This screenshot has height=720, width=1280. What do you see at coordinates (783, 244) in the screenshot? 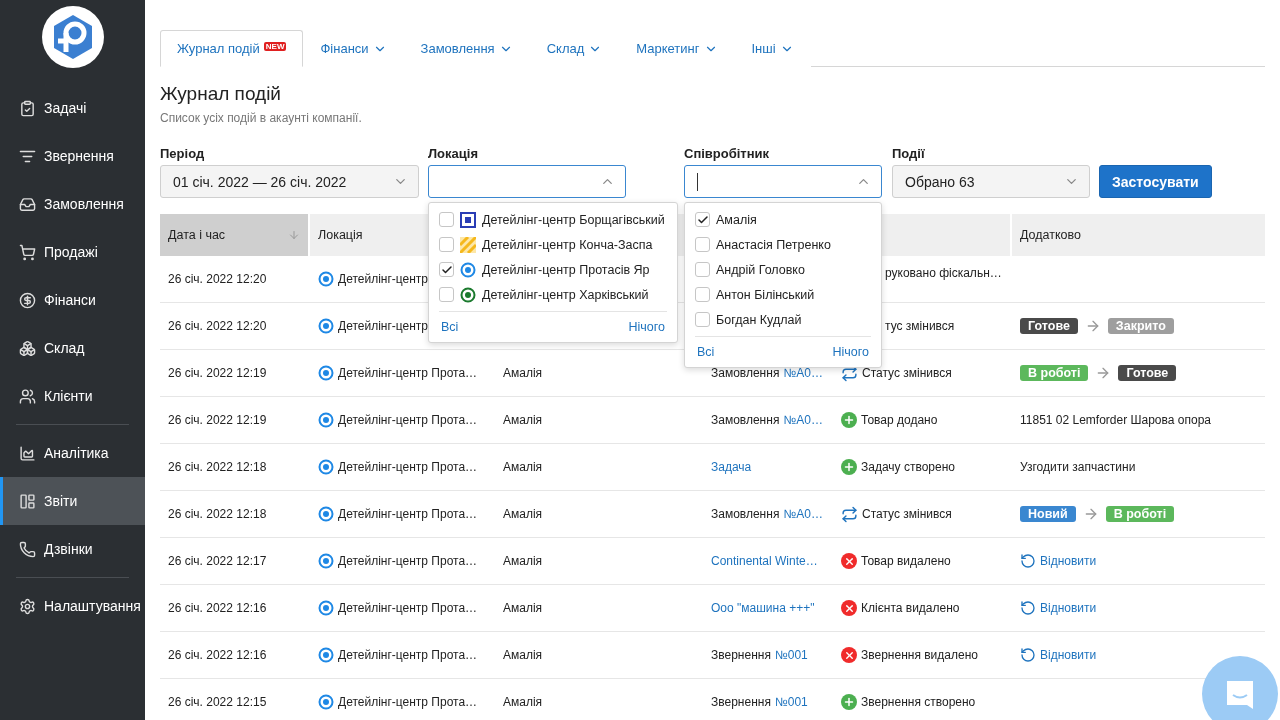
I see `dropdown-option: Анастасія Петренко` at bounding box center [783, 244].